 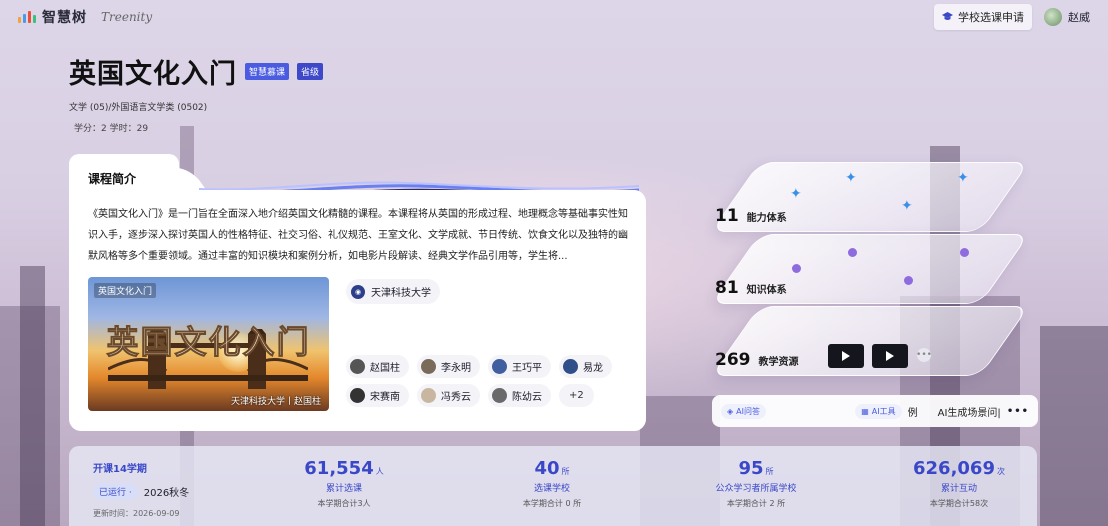 What do you see at coordinates (756, 489) in the screenshot?
I see `stat-label: 公众学习者所属学校` at bounding box center [756, 489].